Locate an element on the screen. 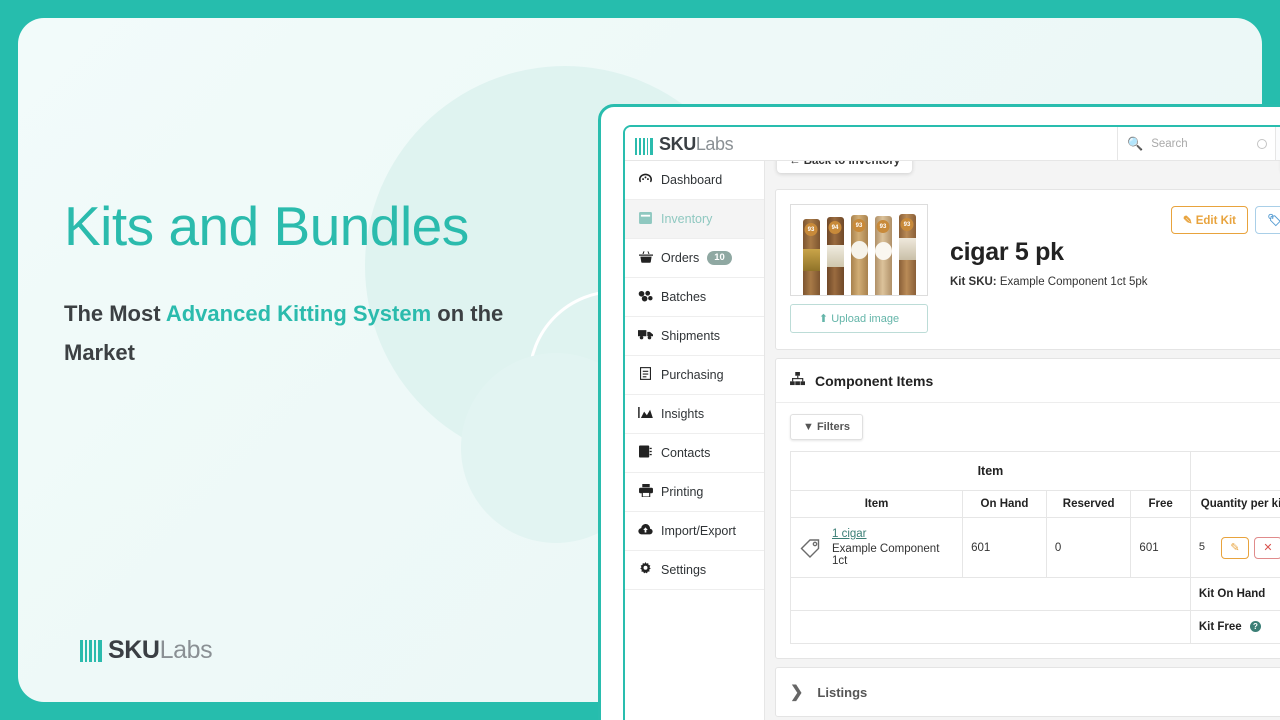 The image size is (1280, 720). sidebar-item-orders: Orders 10 is located at coordinates (694, 258).